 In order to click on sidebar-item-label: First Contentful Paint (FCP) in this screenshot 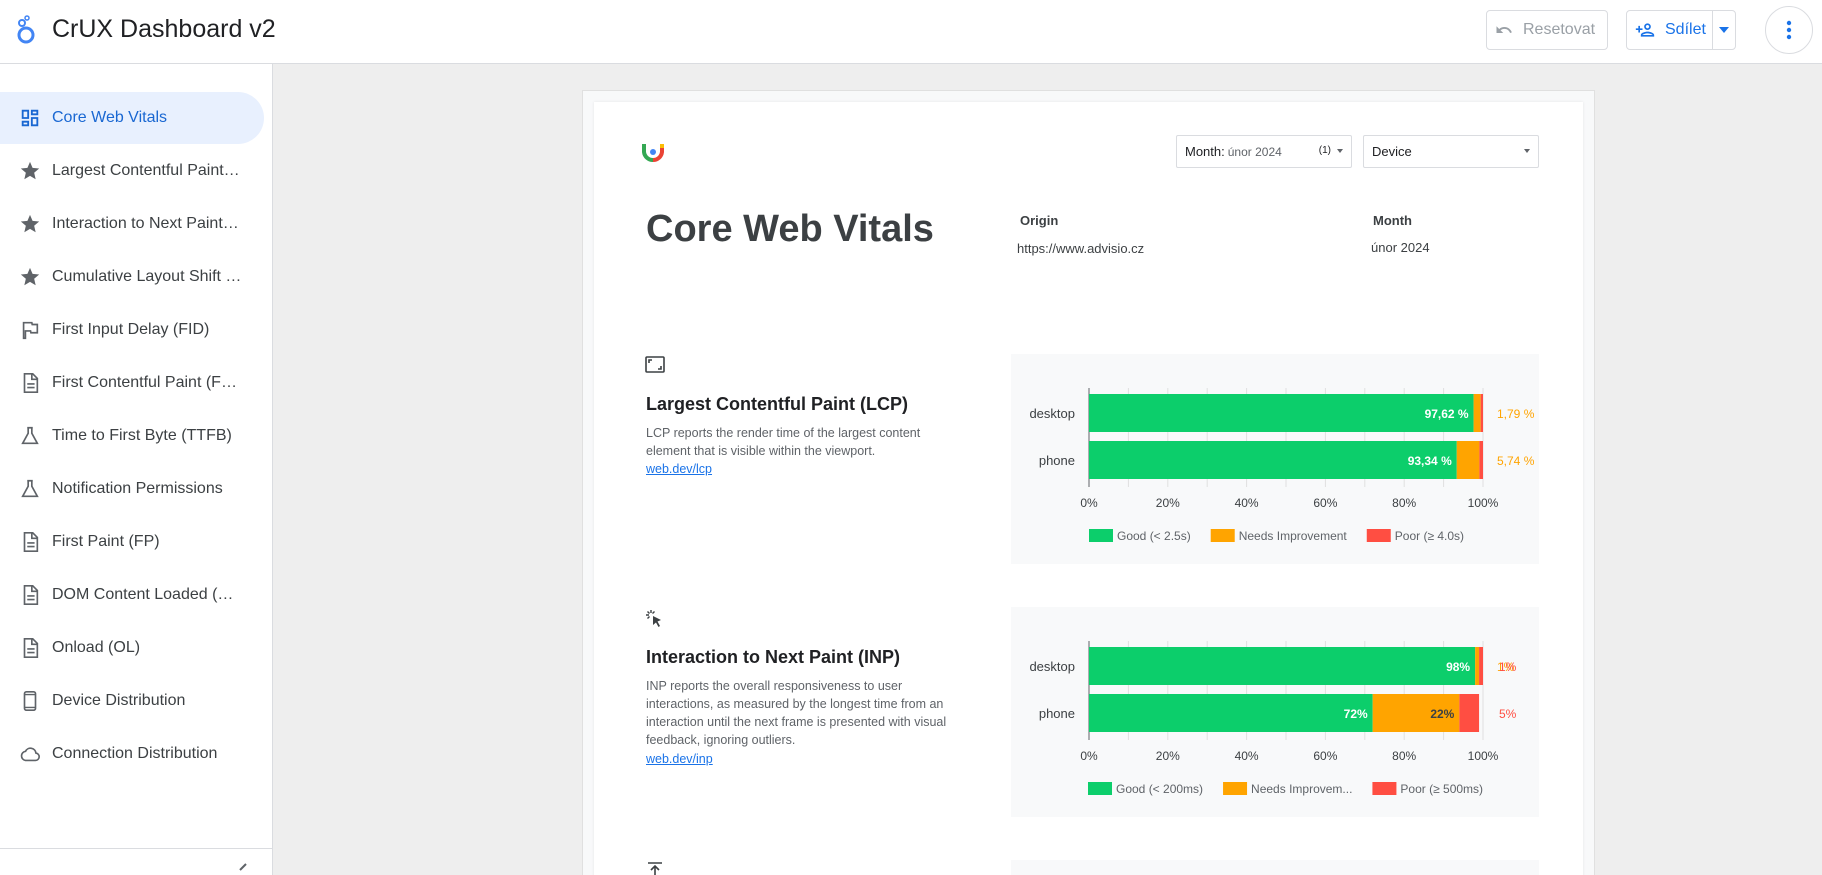, I will do `click(147, 382)`.